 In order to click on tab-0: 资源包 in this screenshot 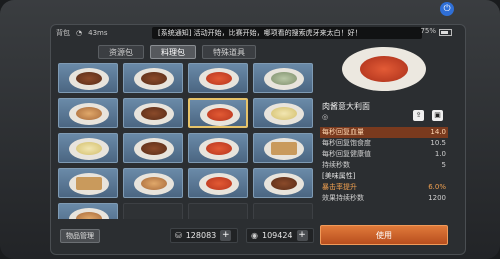, I will do `click(121, 52)`.